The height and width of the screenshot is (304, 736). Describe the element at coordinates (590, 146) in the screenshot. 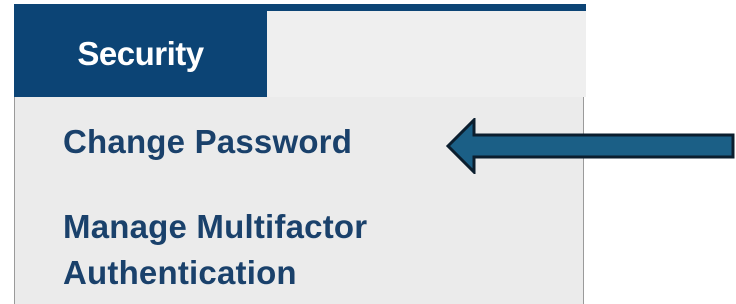

I see `left-arrow-icon` at that location.